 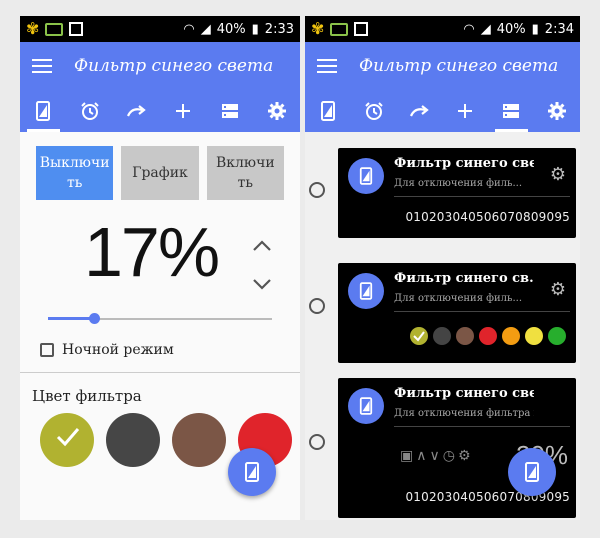 What do you see at coordinates (245, 173) in the screenshot?
I see `mode-on-button: Включи ть` at bounding box center [245, 173].